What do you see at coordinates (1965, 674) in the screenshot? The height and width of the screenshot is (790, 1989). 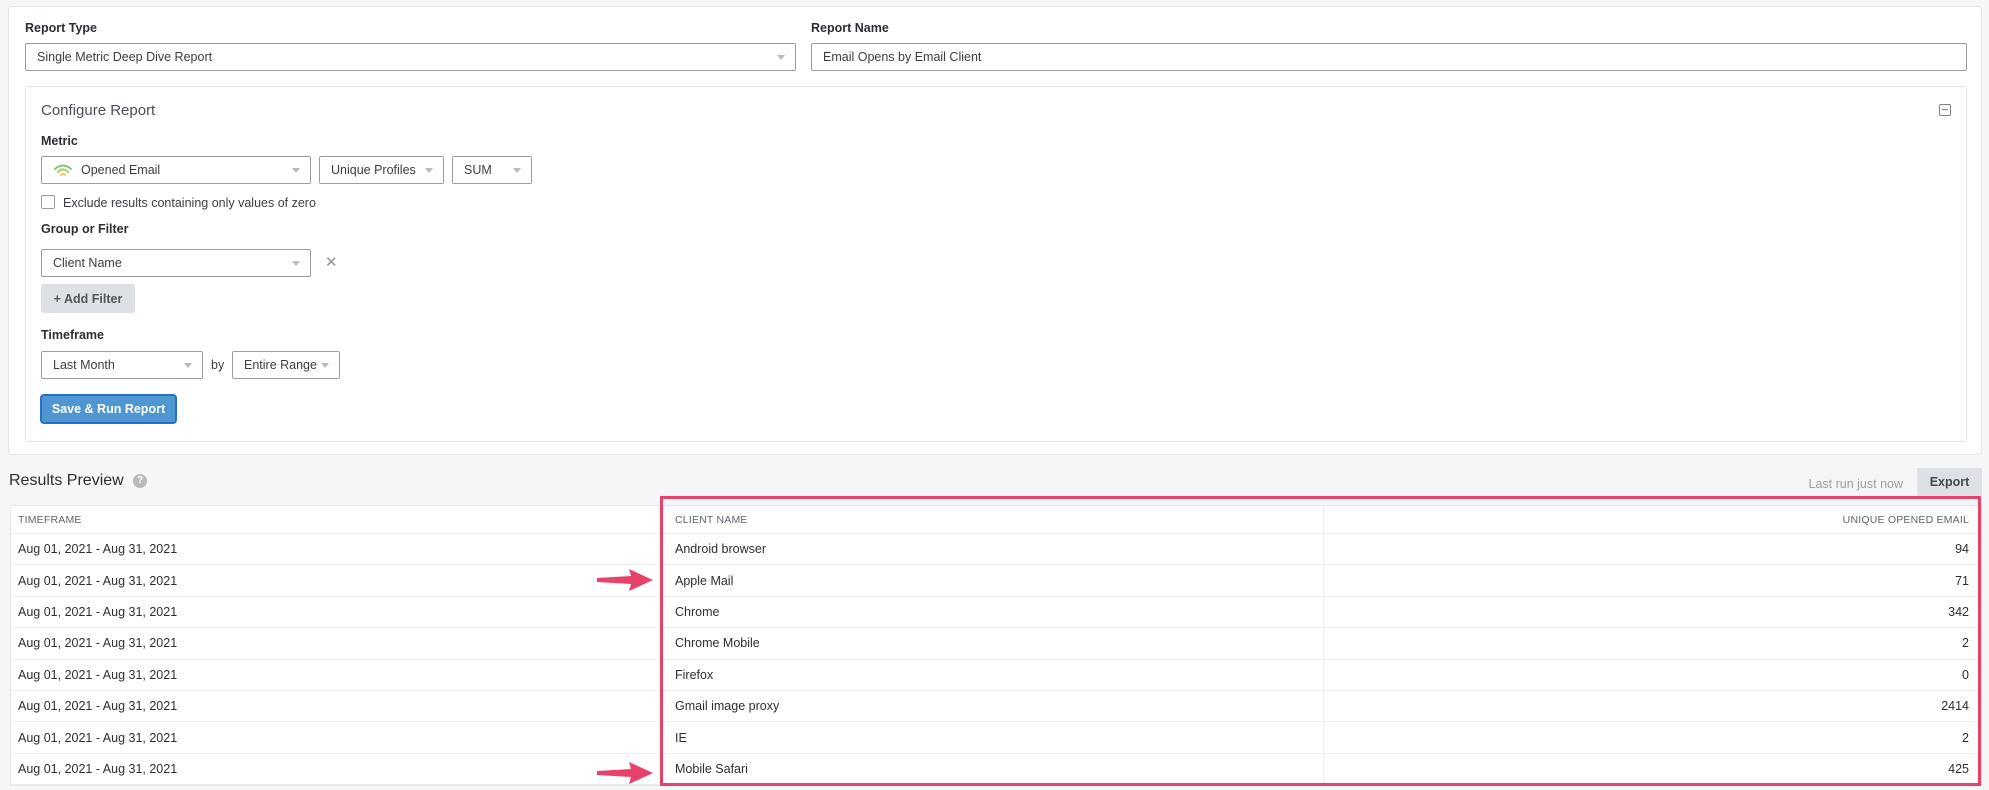 I see `value-cell: 0` at bounding box center [1965, 674].